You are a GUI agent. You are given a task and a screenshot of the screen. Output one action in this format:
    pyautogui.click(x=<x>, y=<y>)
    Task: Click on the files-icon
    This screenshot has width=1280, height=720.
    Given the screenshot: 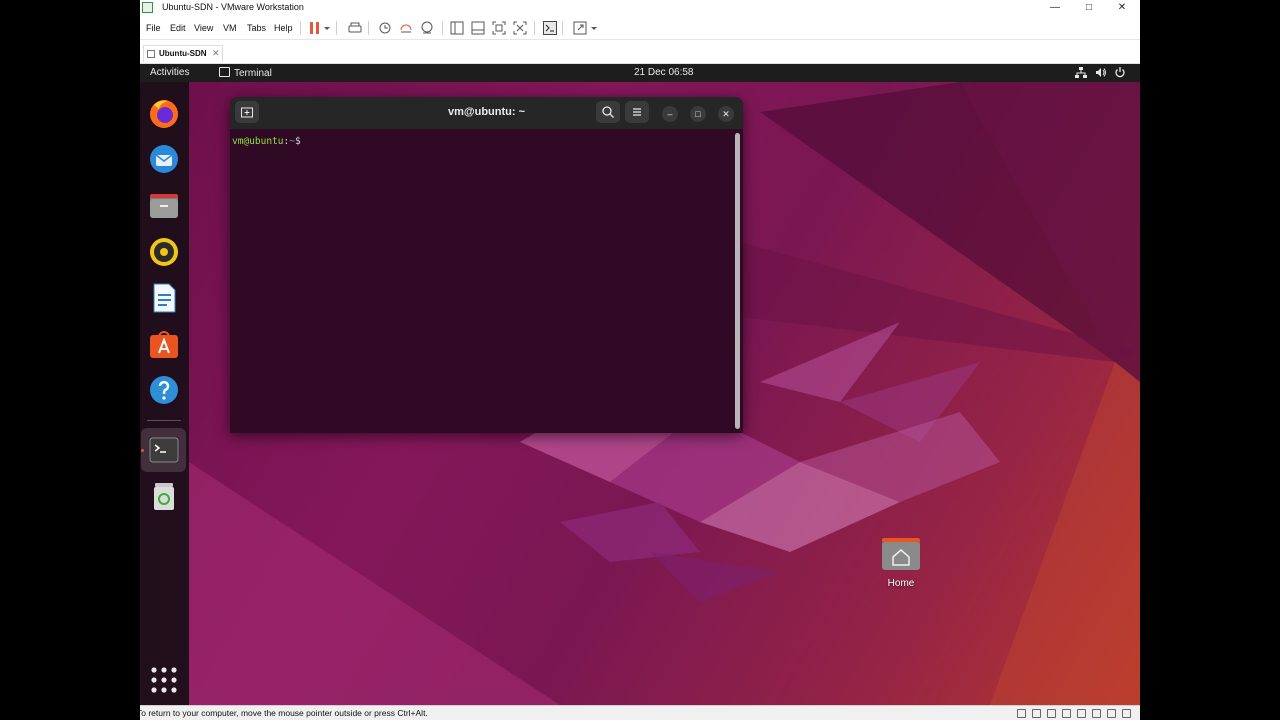 What is the action you would take?
    pyautogui.click(x=164, y=206)
    